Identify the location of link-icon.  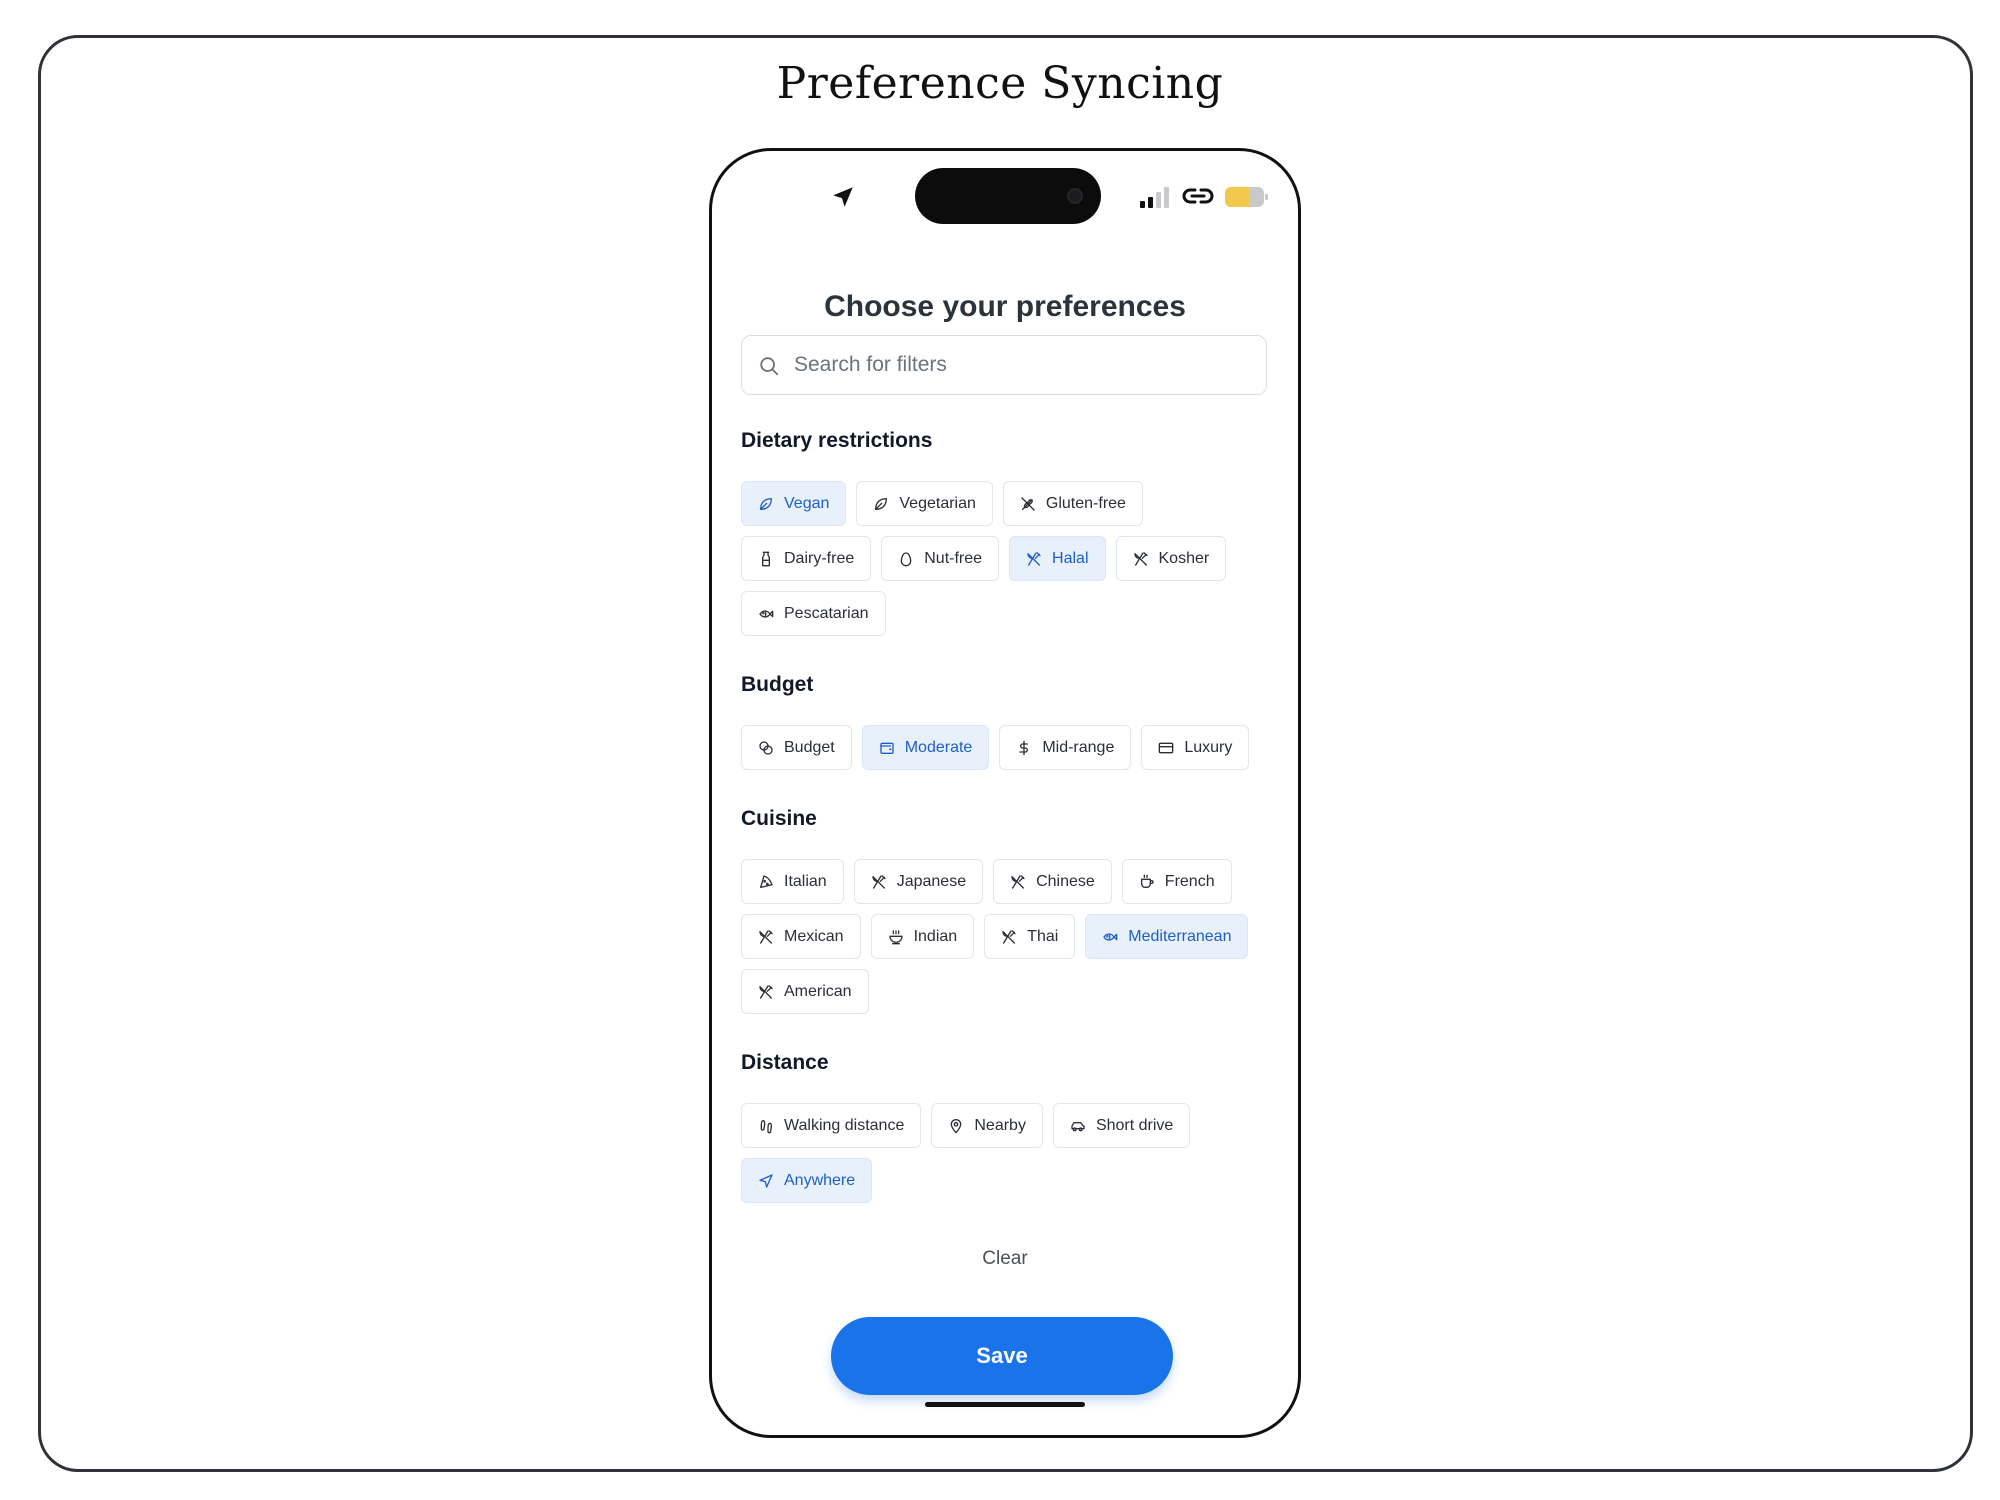
(1198, 196).